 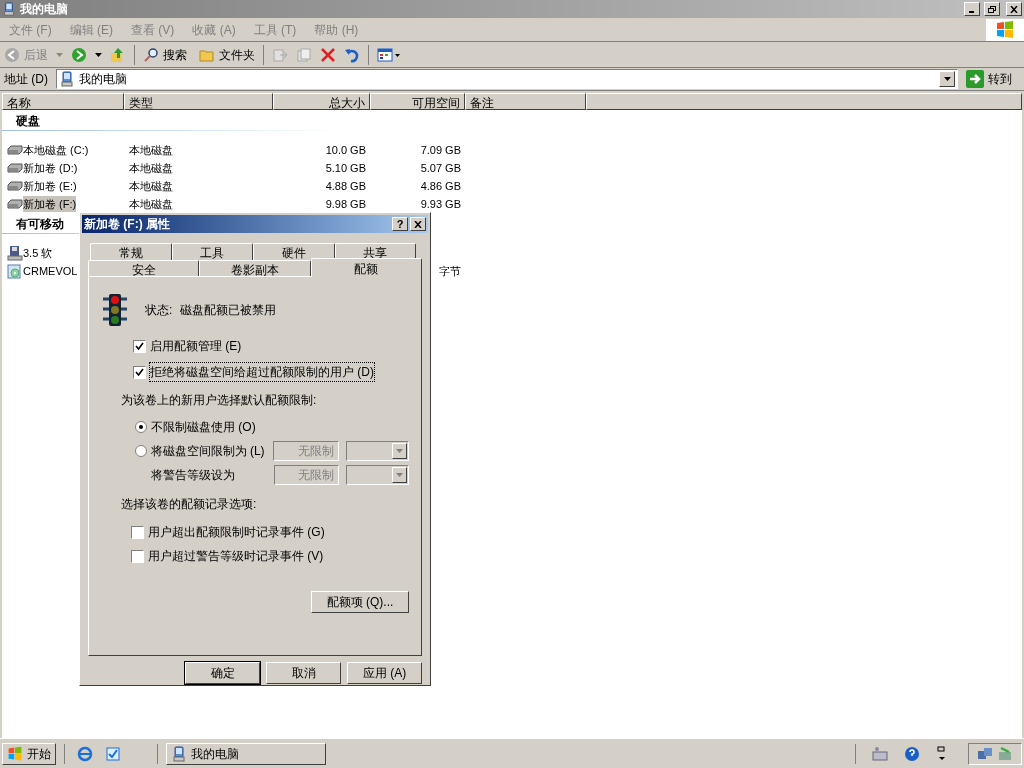 I want to click on column-header: 总大小, so click(x=321, y=101).